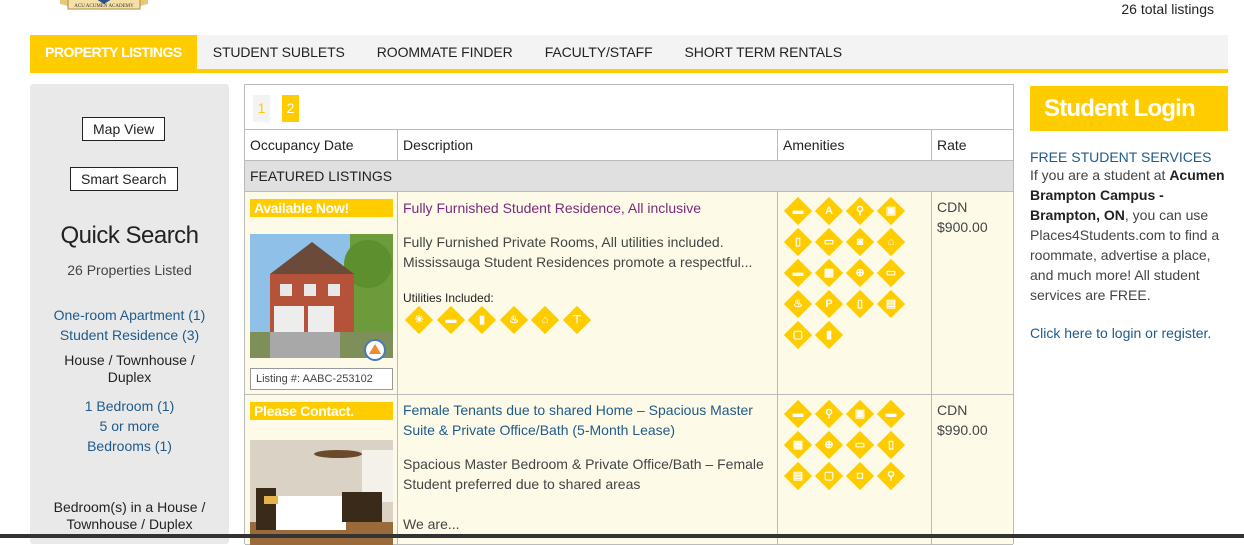  Describe the element at coordinates (451, 320) in the screenshot. I see `ac-icon: ▬` at that location.